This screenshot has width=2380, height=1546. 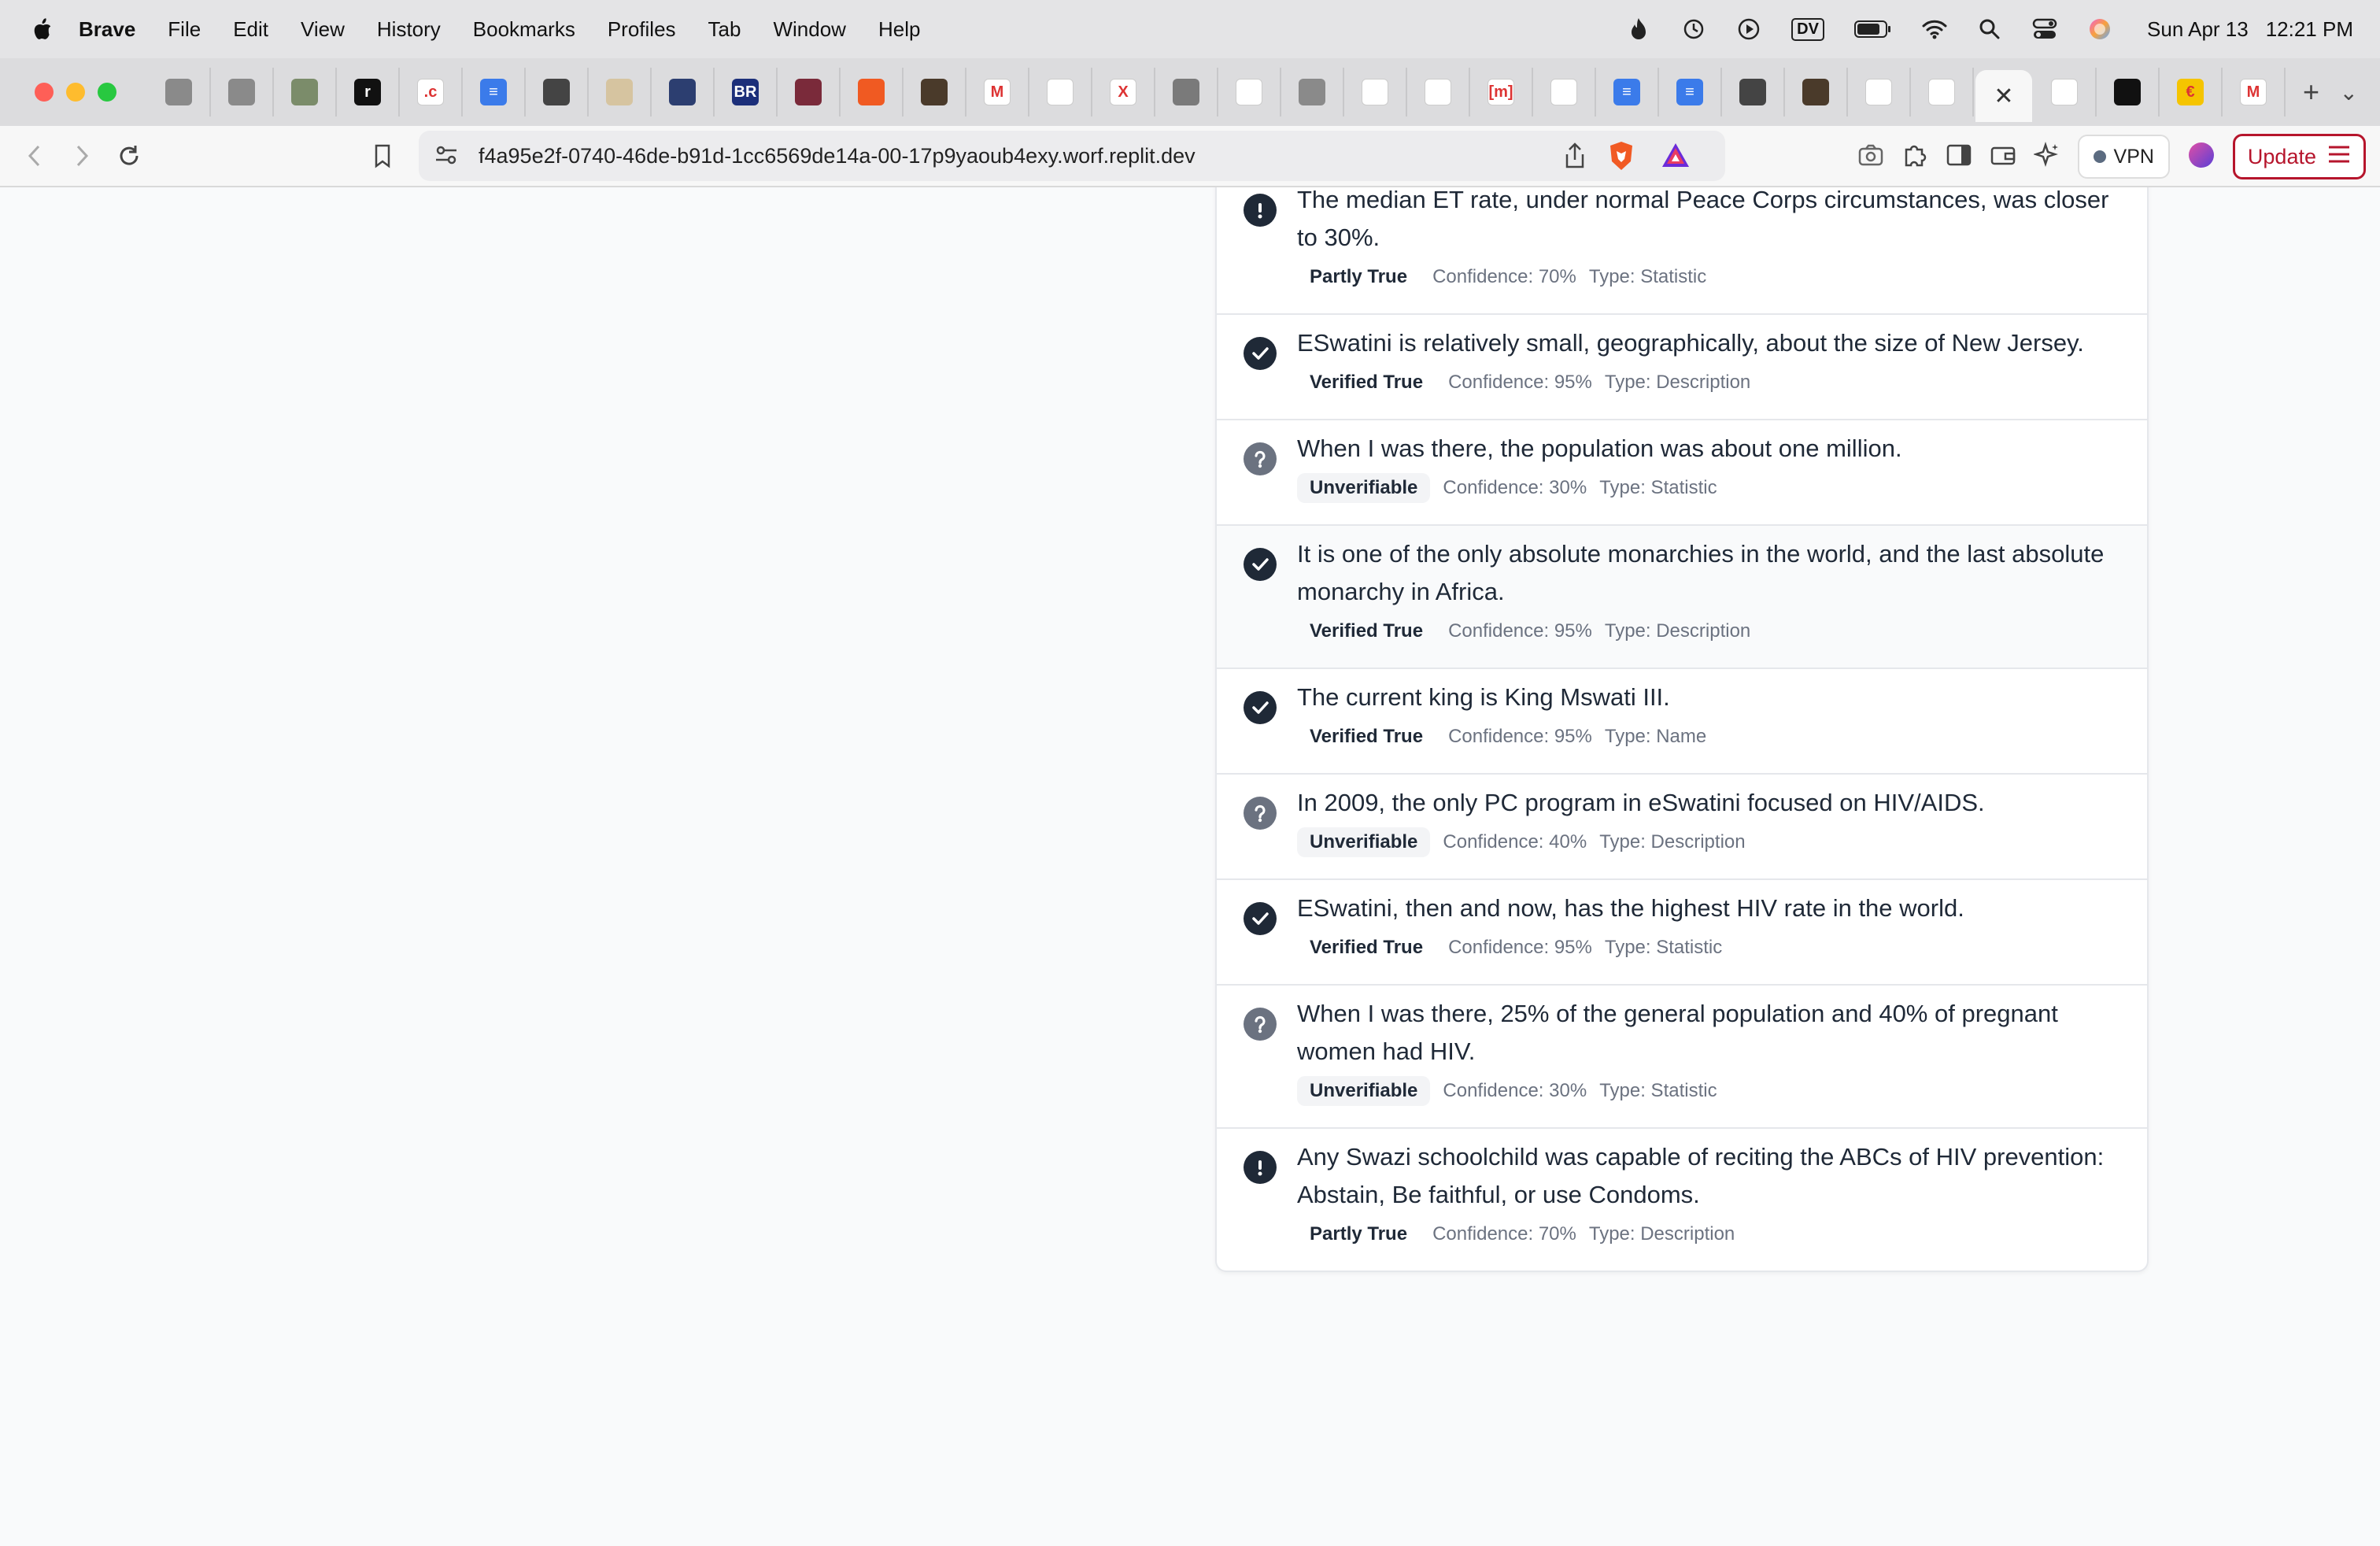 I want to click on flame-icon, so click(x=1638, y=29).